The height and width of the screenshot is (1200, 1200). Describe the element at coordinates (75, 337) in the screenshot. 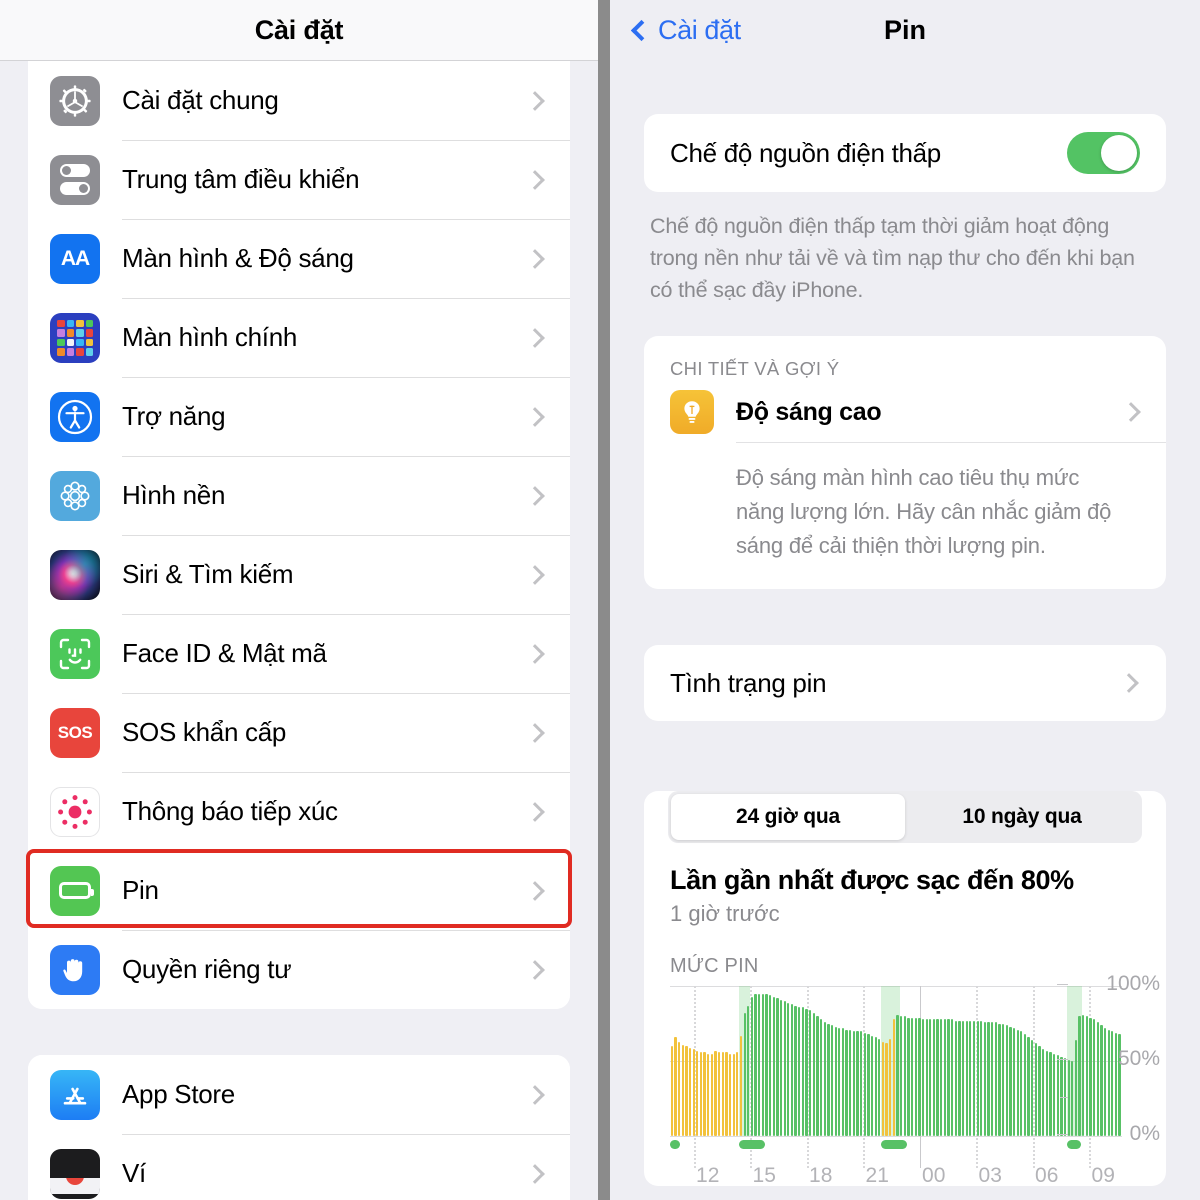

I see `home-screen-icon` at that location.